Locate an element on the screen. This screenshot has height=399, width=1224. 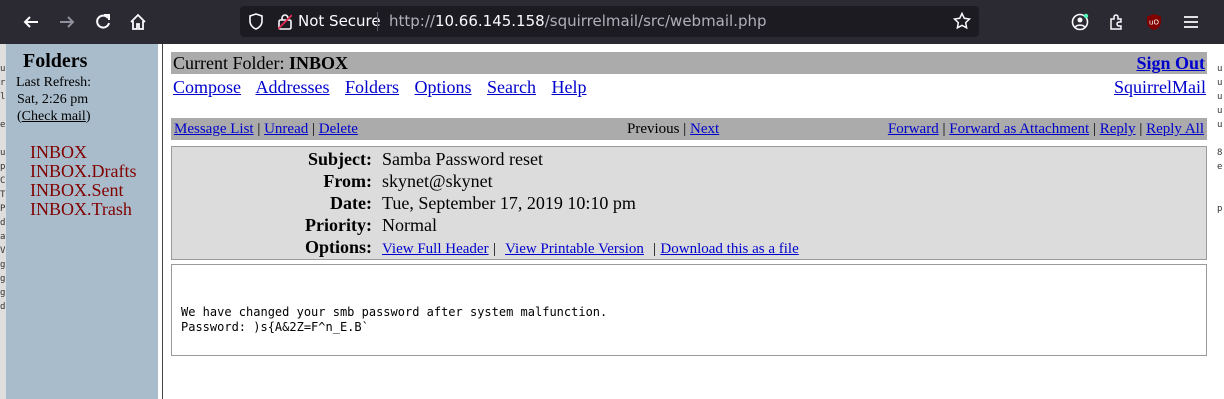
folder-sent: INBOX.Sent is located at coordinates (83, 190).